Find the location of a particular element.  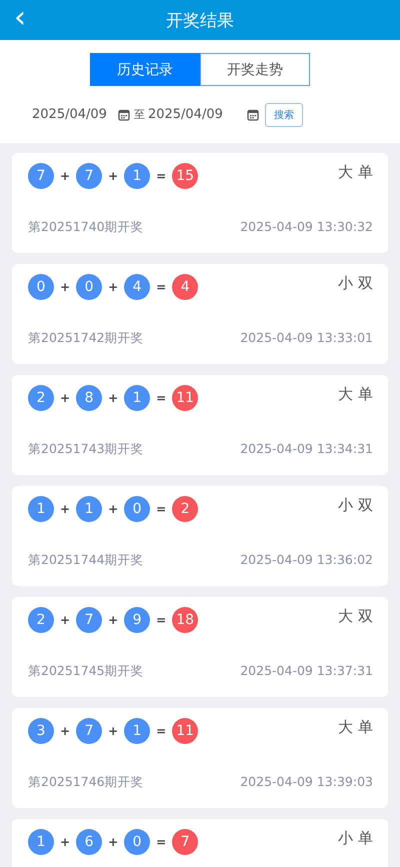

draw-time: 2025-04-09 13:37:31 is located at coordinates (306, 671).